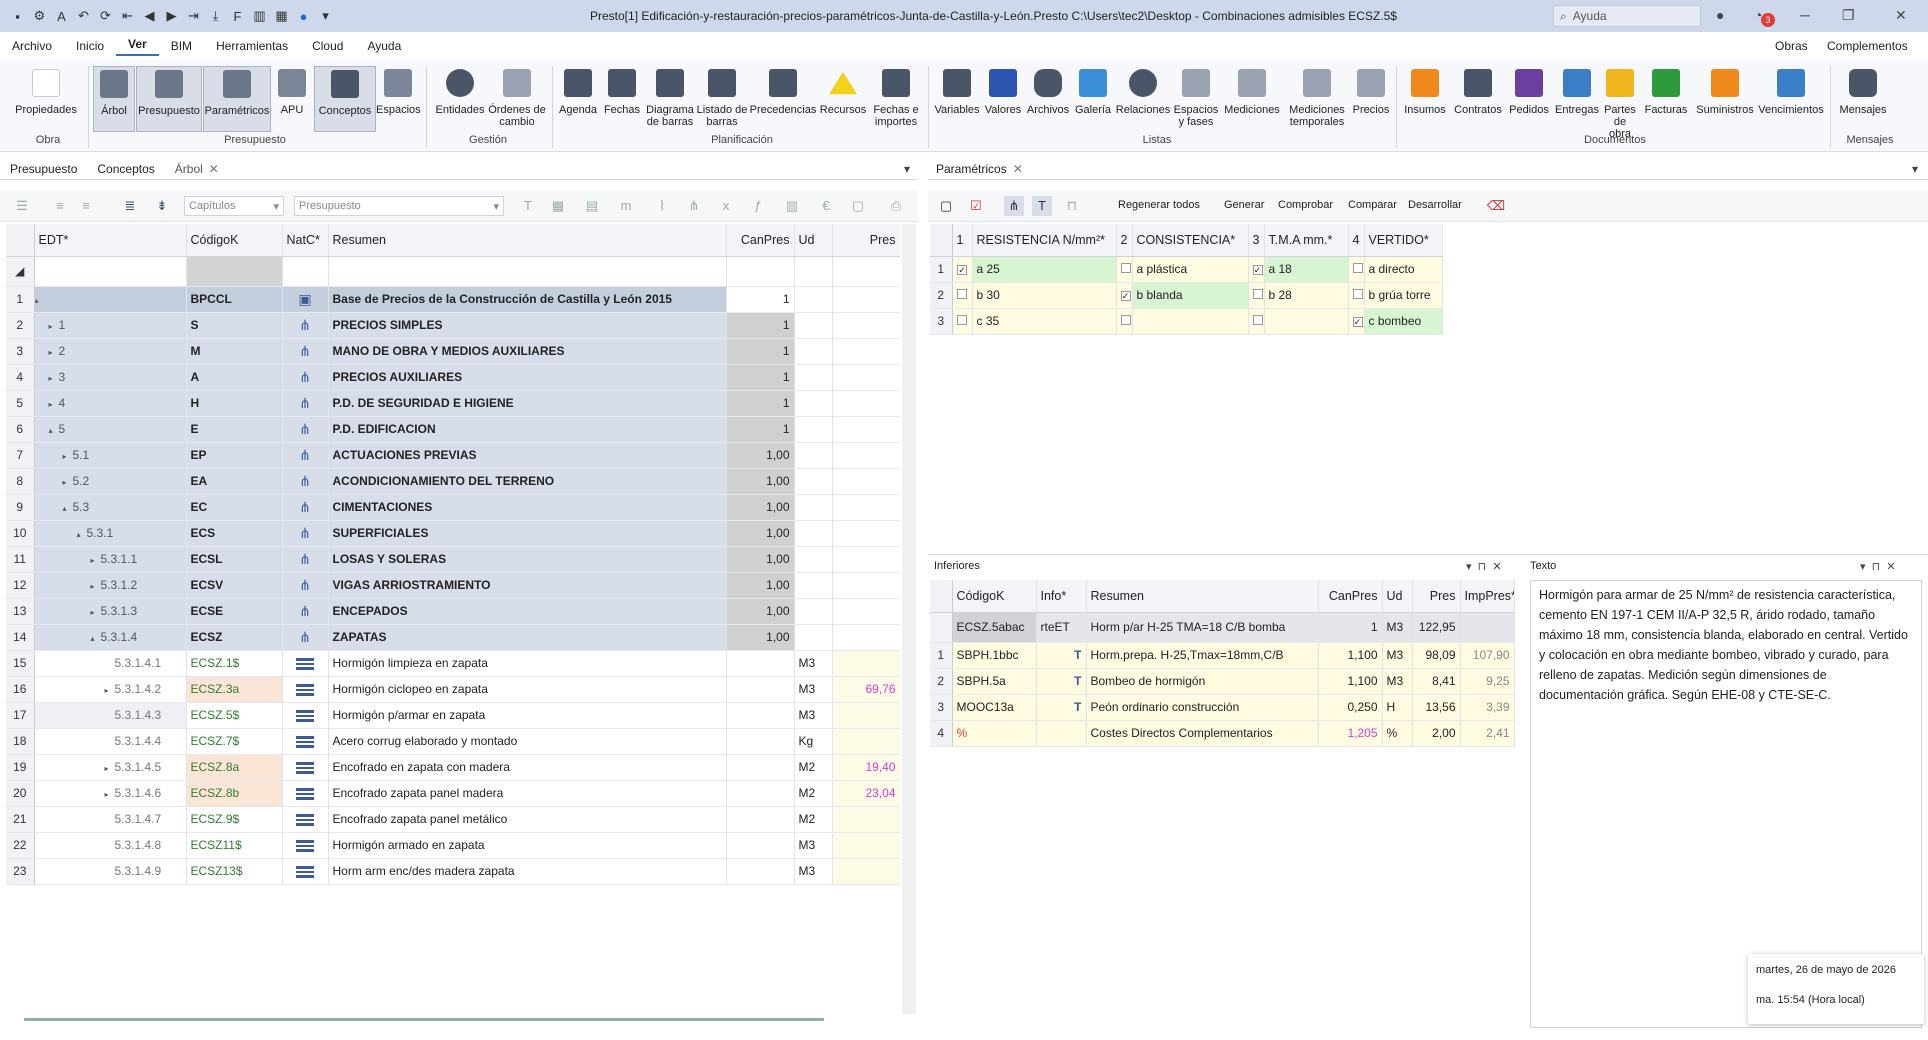 This screenshot has height=1040, width=1928. Describe the element at coordinates (20, 377) in the screenshot. I see `row-number: 4` at that location.